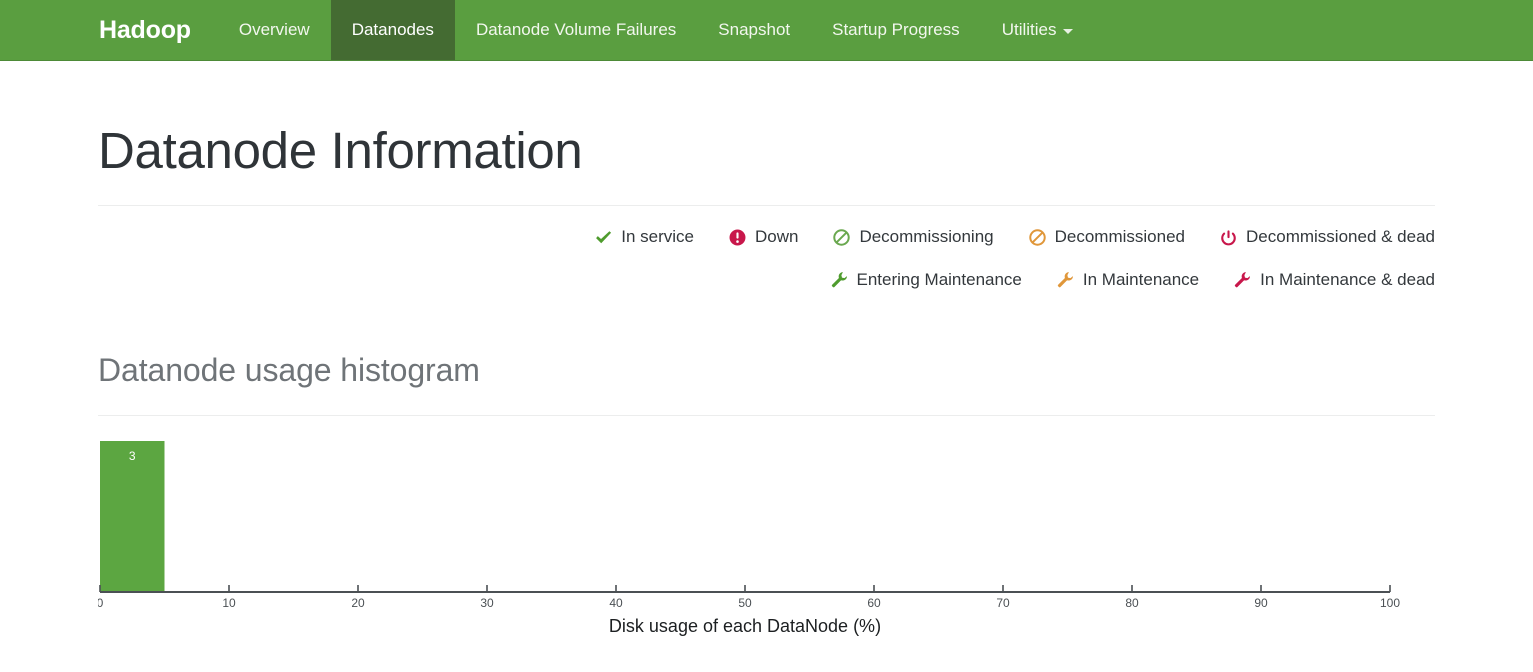 This screenshot has width=1533, height=672. I want to click on legend-entry-label: Down, so click(776, 237).